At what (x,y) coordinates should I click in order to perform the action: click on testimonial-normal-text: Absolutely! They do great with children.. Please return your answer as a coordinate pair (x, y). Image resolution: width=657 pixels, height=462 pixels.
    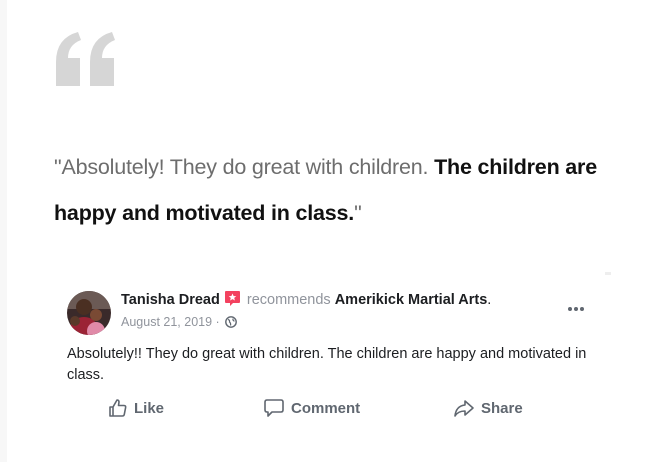
    Looking at the image, I should click on (248, 167).